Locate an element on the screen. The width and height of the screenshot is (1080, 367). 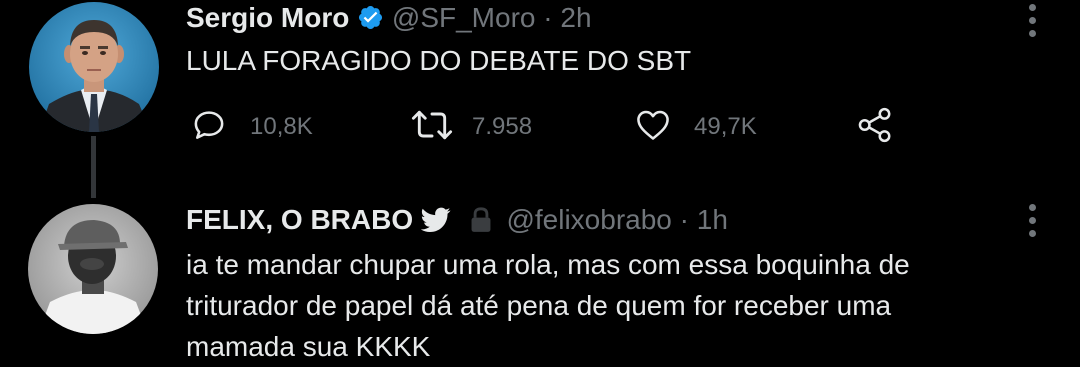
thread-connector-line is located at coordinates (93, 167).